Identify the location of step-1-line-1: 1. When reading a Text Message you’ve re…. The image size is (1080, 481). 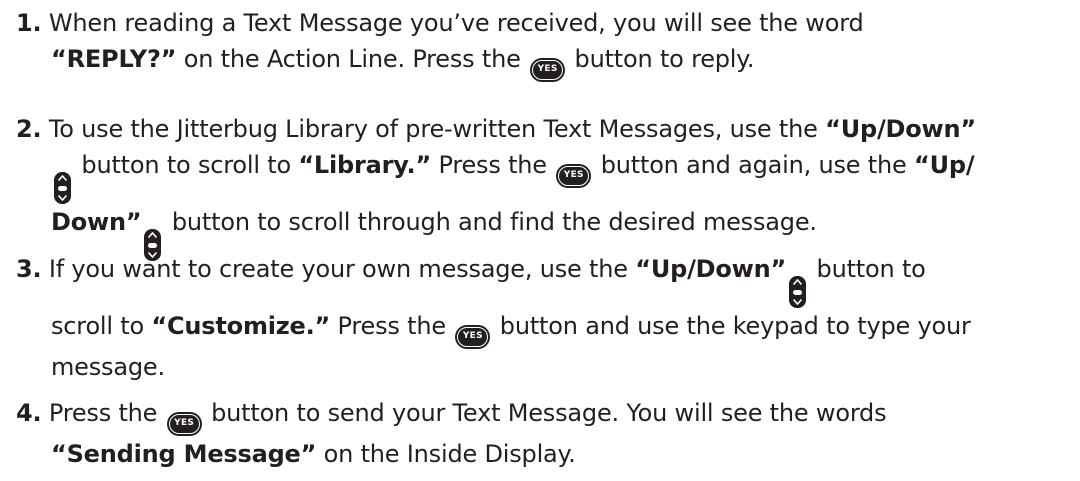
(546, 23).